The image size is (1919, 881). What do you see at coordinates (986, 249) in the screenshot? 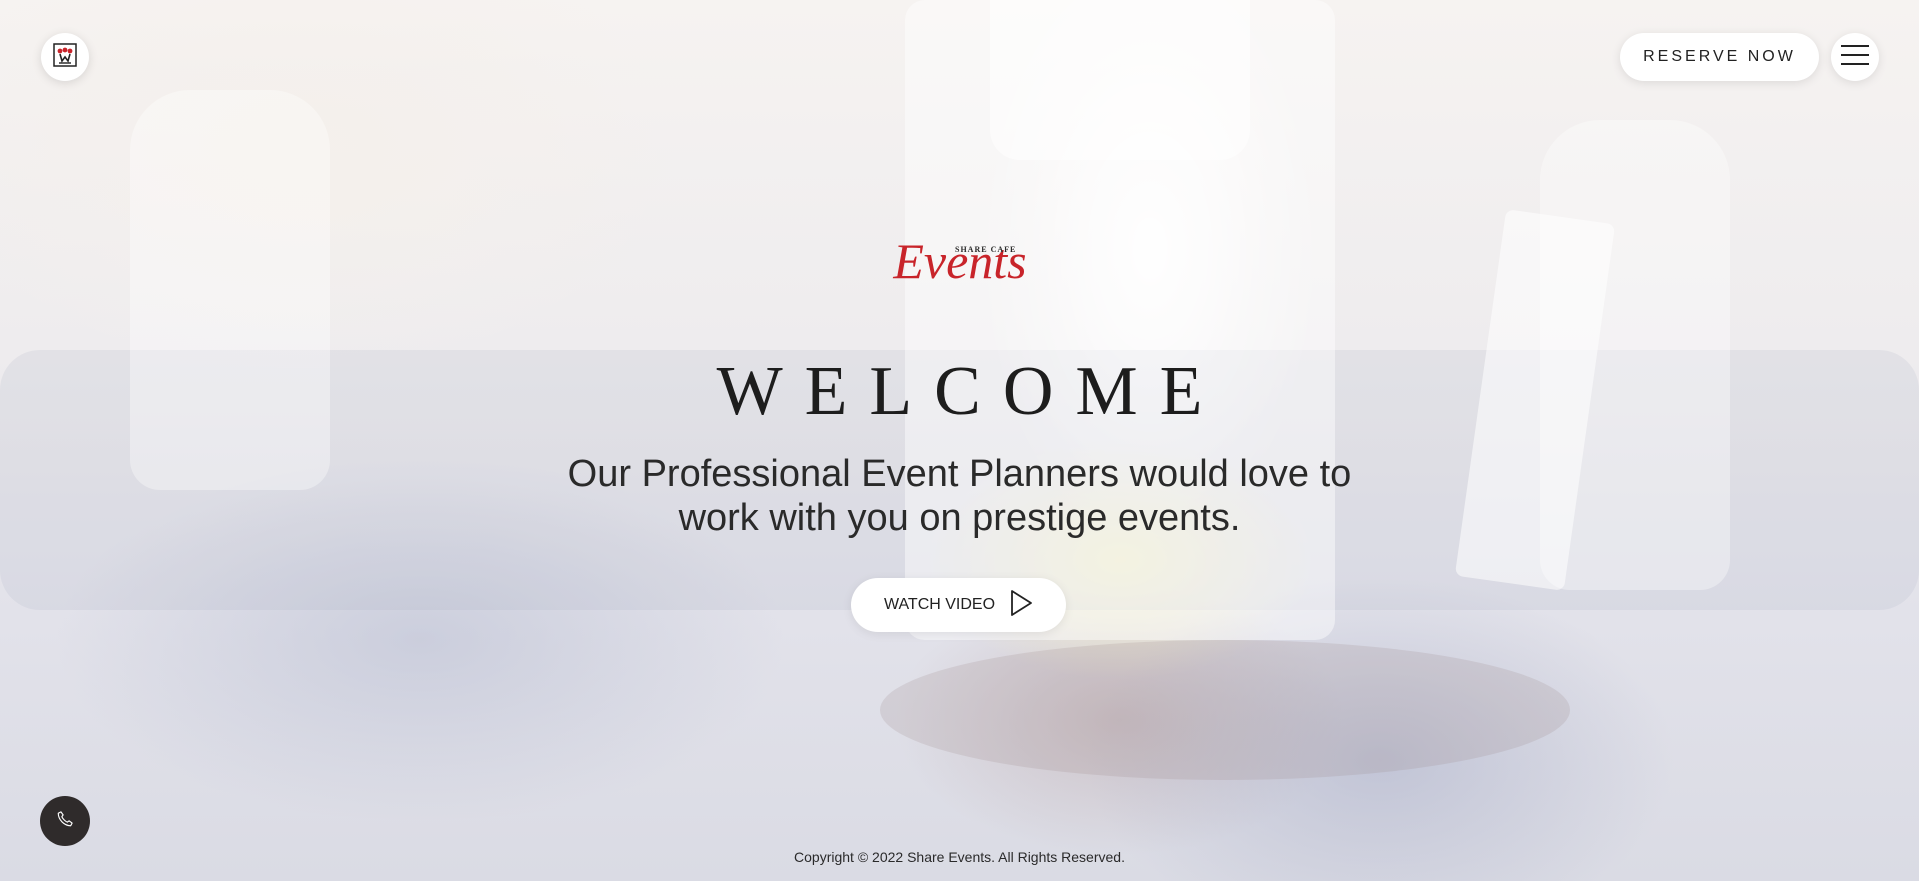
I see `brand-top-text: SHARE CAFE` at bounding box center [986, 249].